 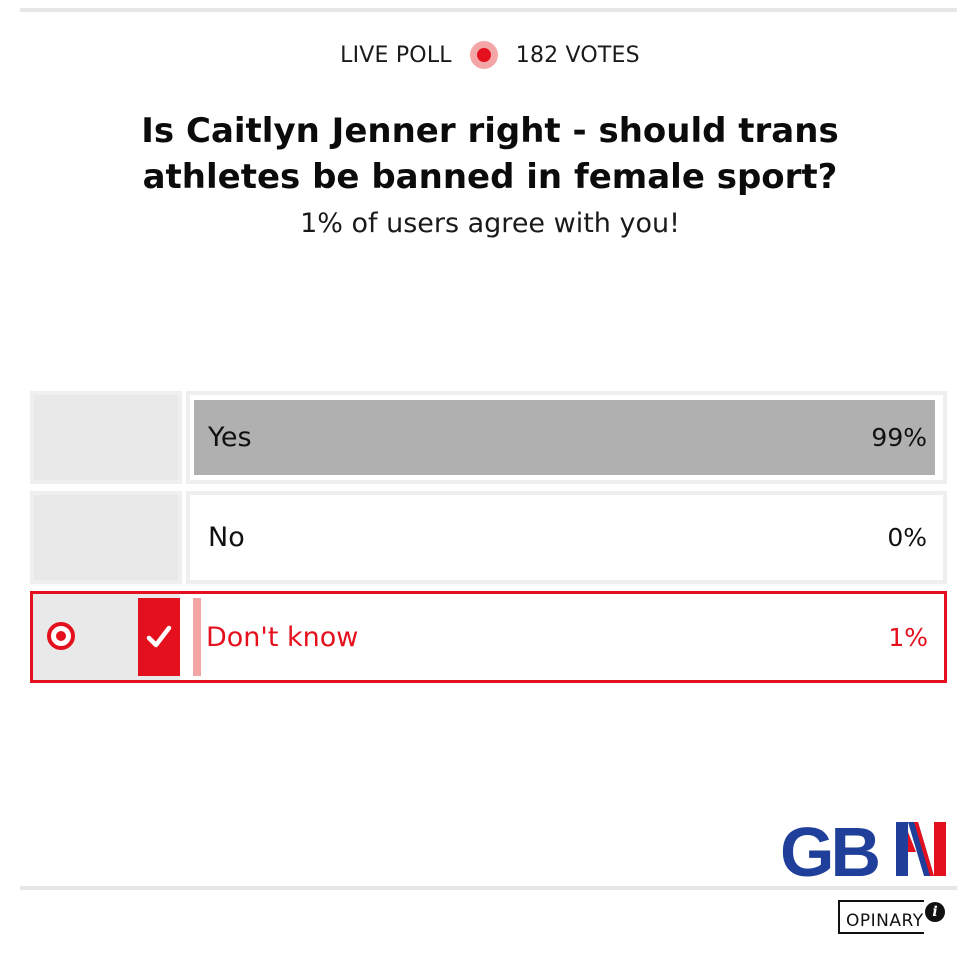 I want to click on opinary-logo: OPINARY, so click(x=881, y=917).